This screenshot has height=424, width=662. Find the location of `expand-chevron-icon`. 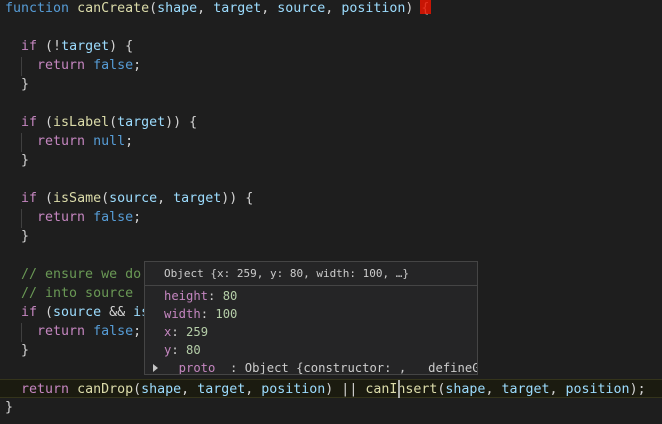

expand-chevron-icon is located at coordinates (155, 368).